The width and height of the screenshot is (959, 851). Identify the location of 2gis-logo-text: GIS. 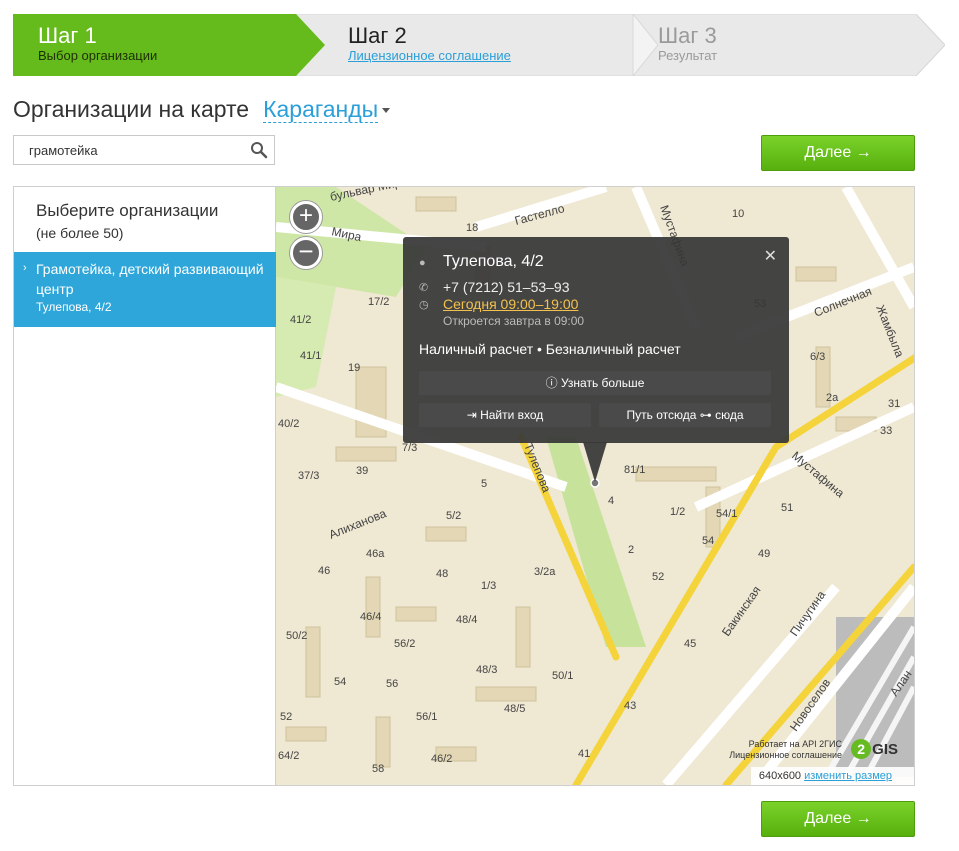
(885, 749).